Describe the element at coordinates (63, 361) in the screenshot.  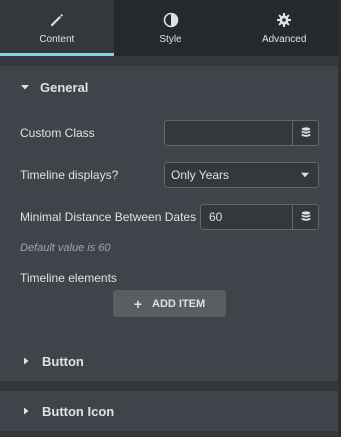
I see `section-button-title: Button` at that location.